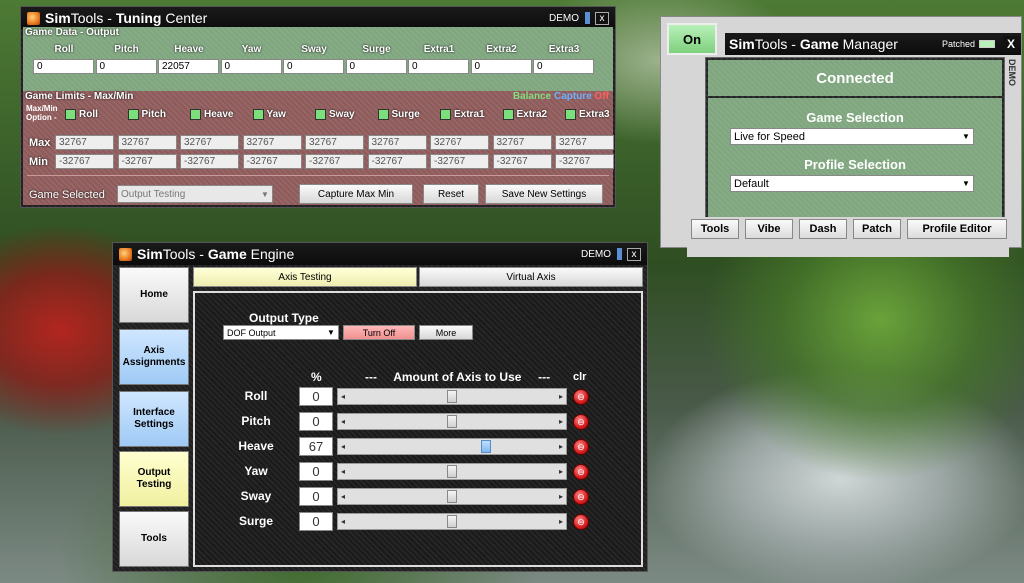 The width and height of the screenshot is (1024, 583). Describe the element at coordinates (188, 66) in the screenshot. I see `output-field-heave: 22057` at that location.